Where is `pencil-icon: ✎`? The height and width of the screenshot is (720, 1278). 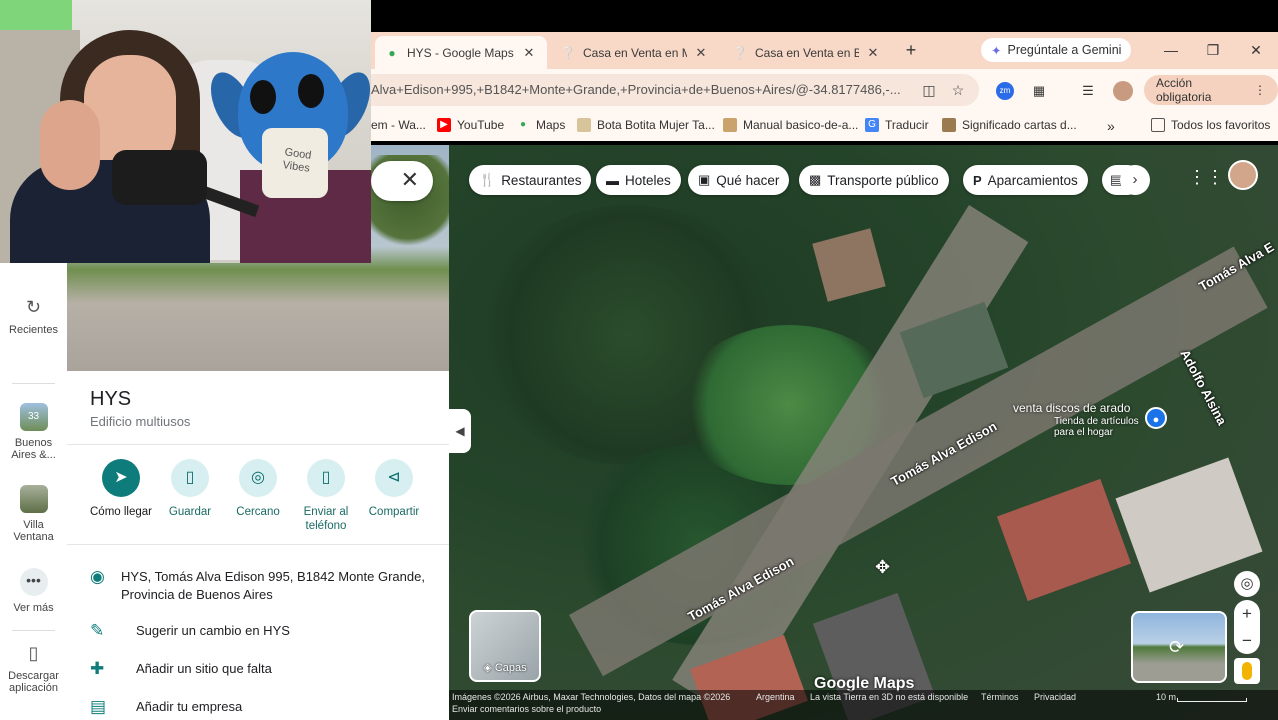
pencil-icon: ✎ is located at coordinates (97, 630).